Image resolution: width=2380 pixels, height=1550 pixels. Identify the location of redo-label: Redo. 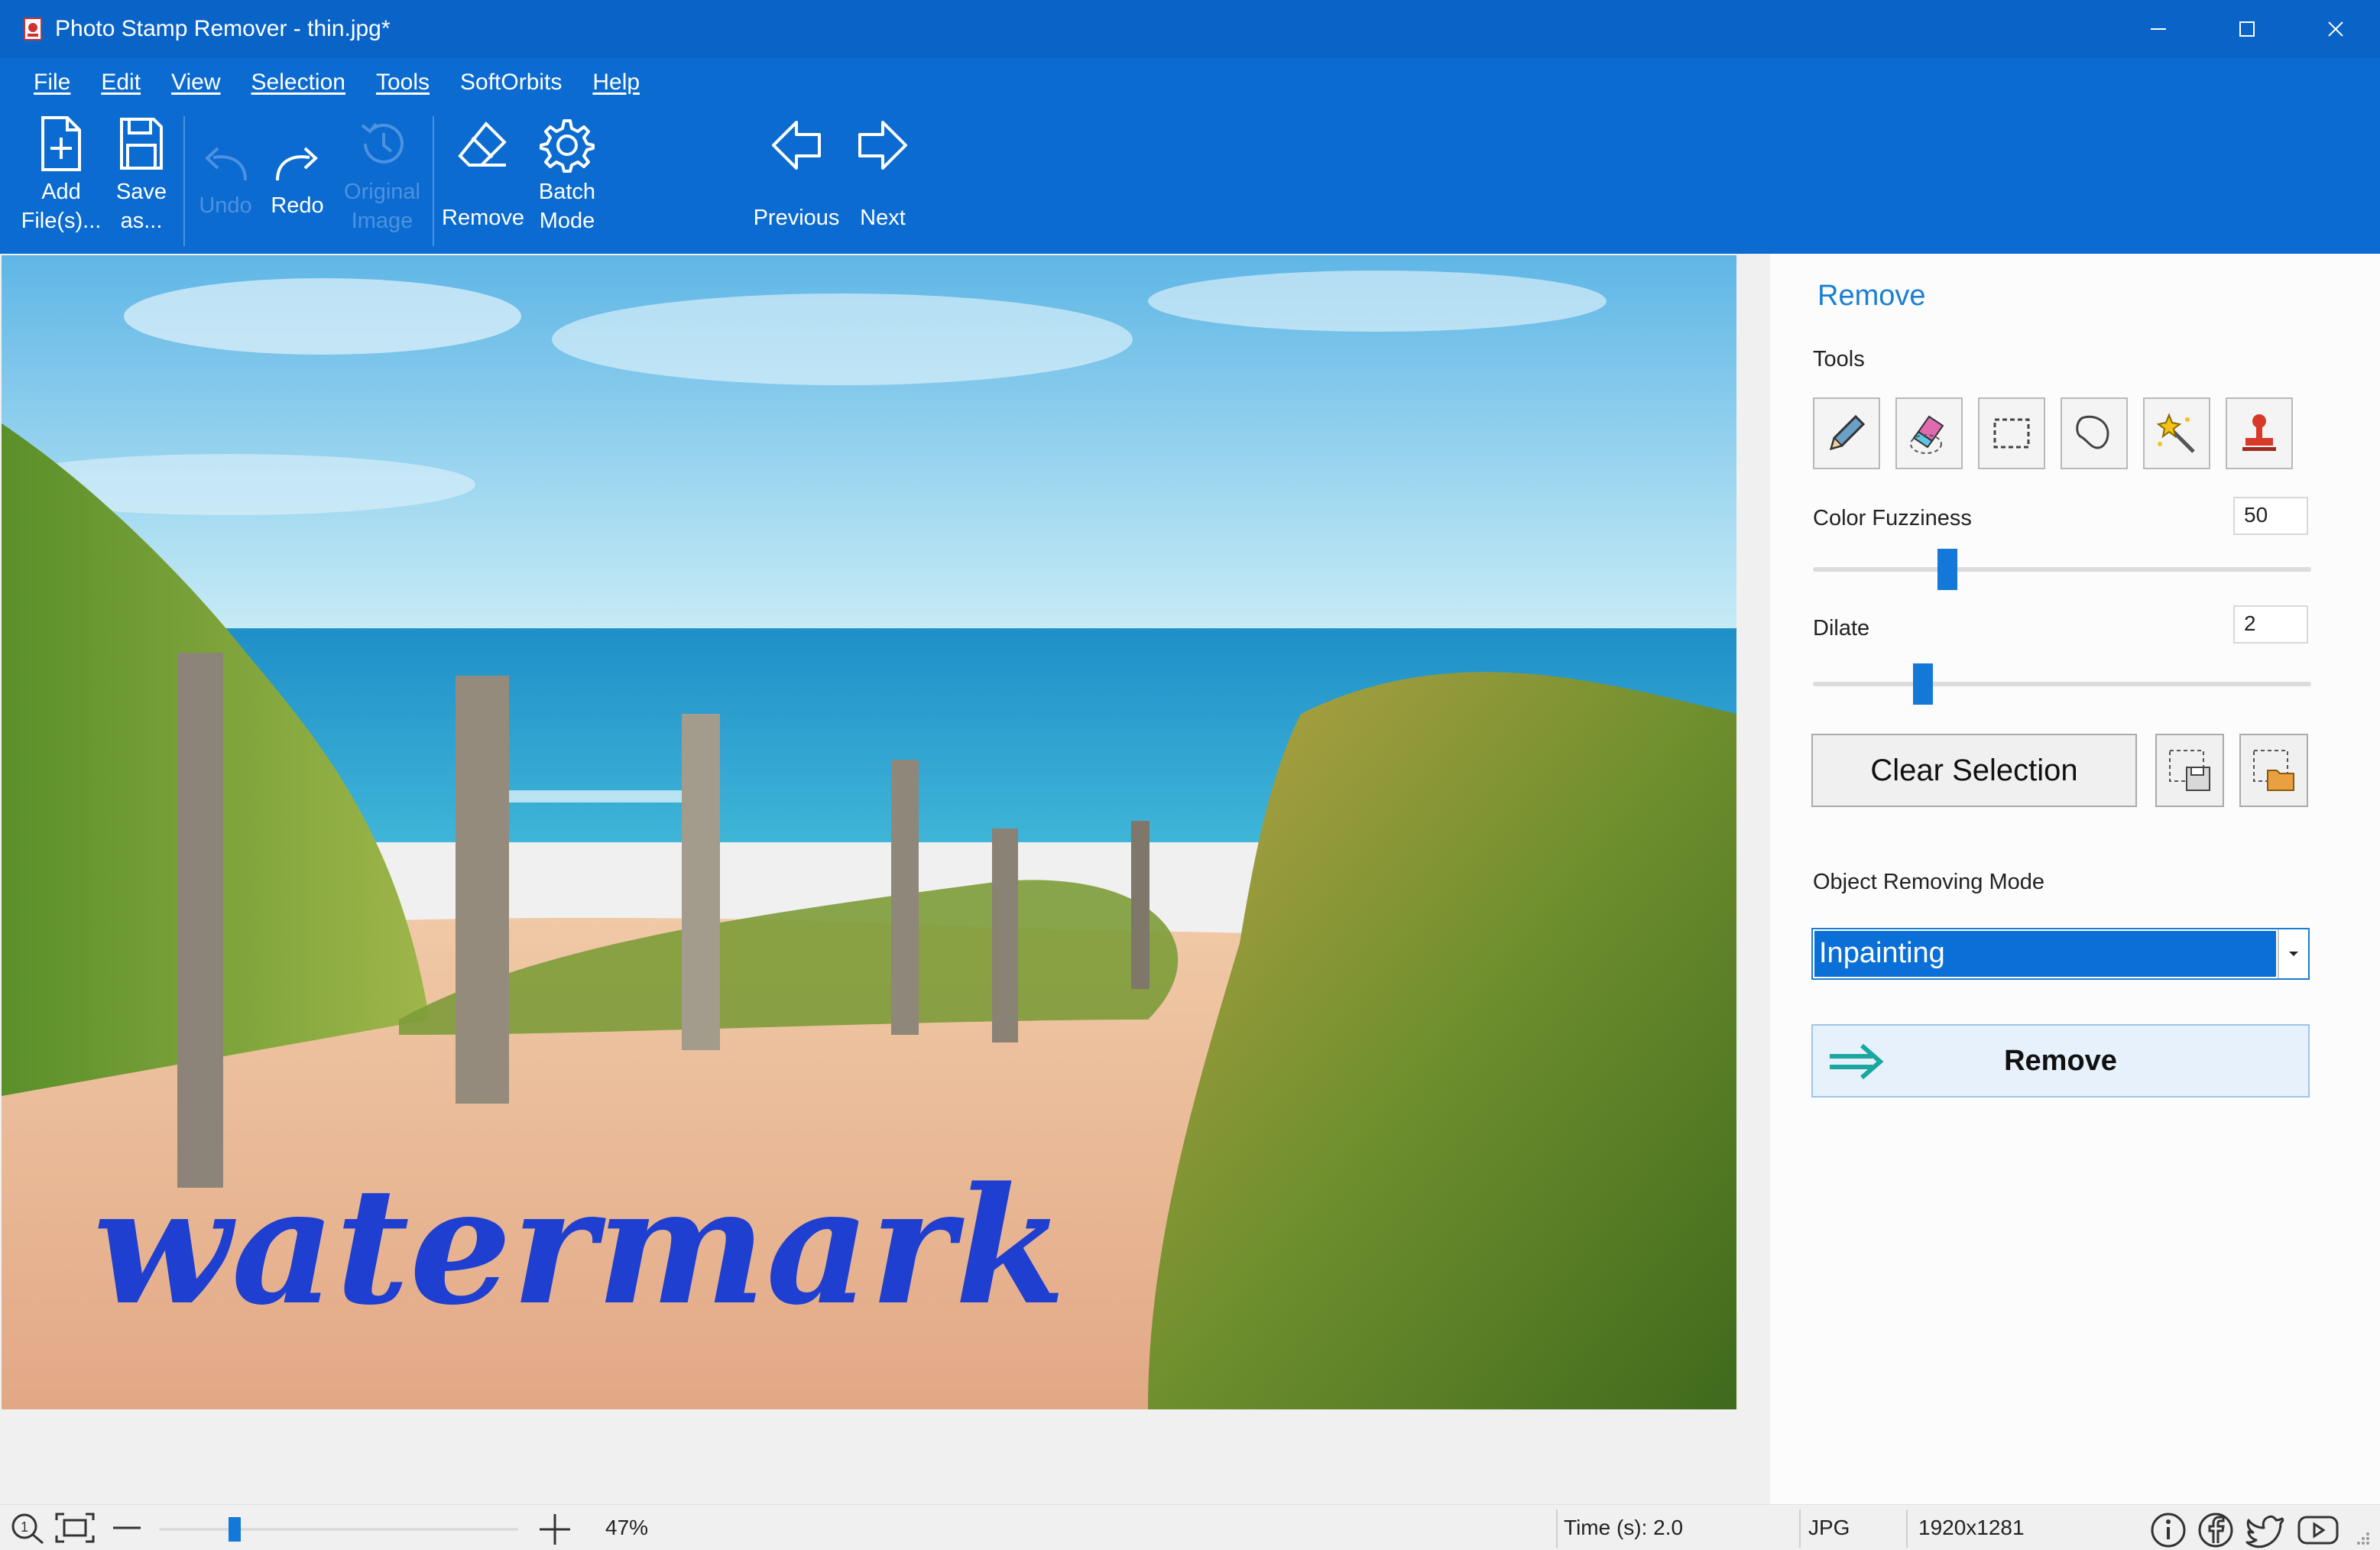
(297, 205).